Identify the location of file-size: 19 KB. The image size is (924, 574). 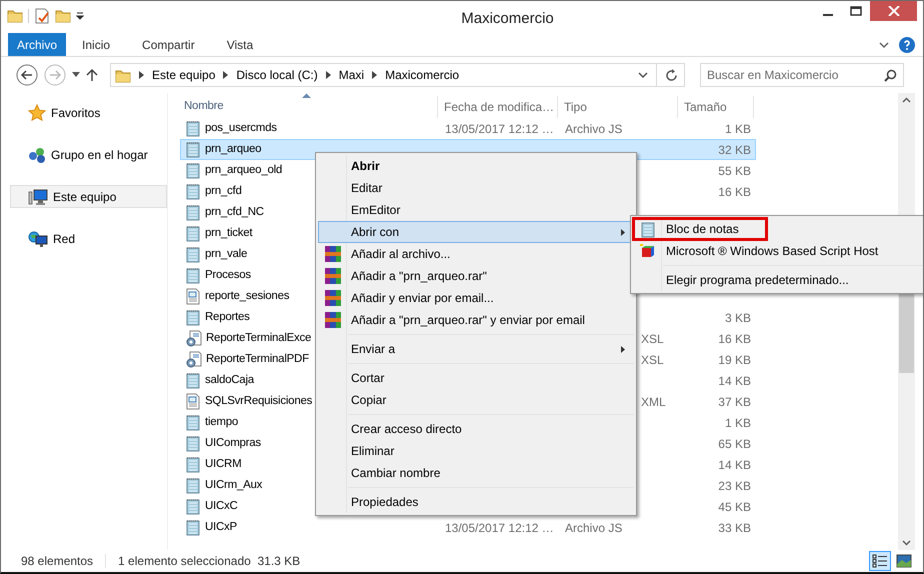
(734, 359).